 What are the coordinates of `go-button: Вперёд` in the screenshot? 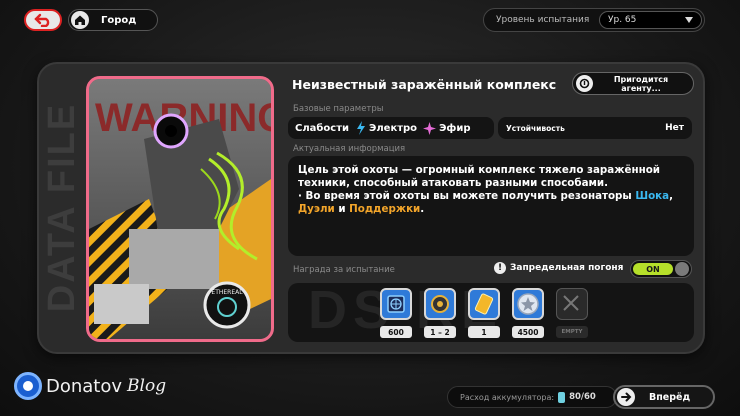 It's located at (664, 397).